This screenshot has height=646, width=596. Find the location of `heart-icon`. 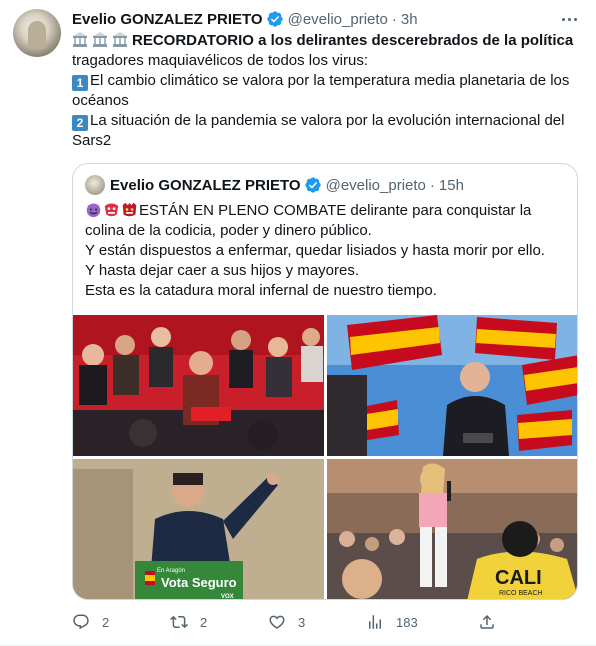

heart-icon is located at coordinates (277, 622).